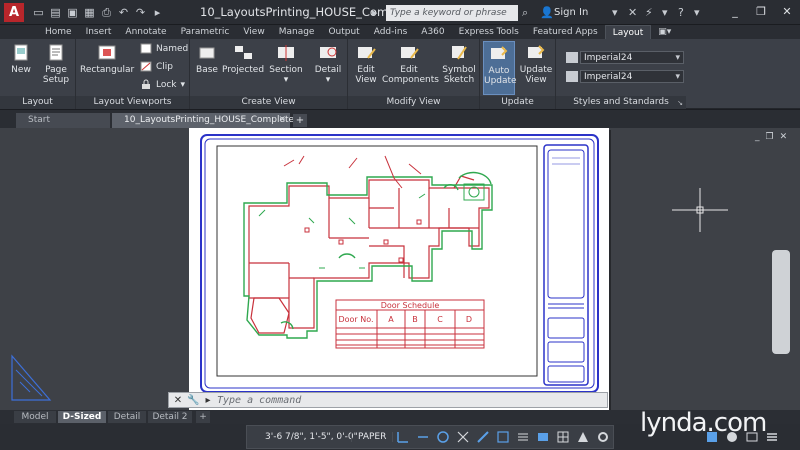  I want to click on new-tab-button: +, so click(300, 120).